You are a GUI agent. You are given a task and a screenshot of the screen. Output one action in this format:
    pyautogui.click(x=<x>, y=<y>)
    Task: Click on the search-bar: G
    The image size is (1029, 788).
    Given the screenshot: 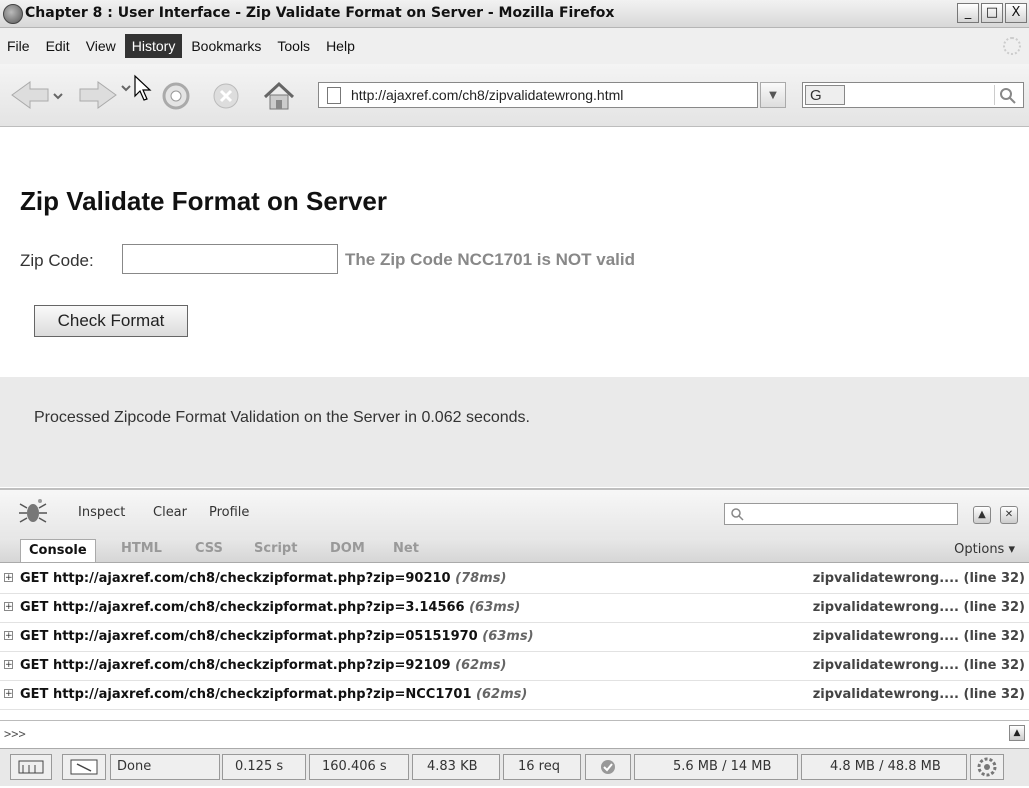 What is the action you would take?
    pyautogui.click(x=913, y=95)
    